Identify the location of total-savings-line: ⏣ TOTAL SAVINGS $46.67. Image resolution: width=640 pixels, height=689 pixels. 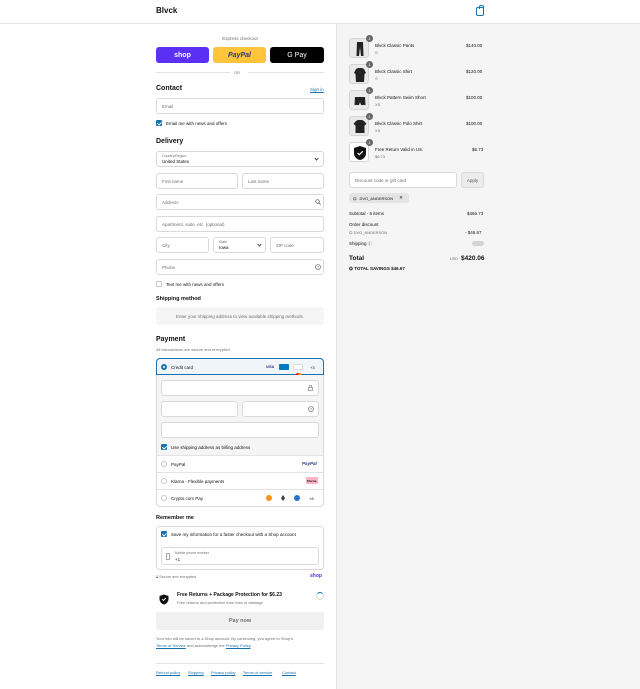
(377, 269).